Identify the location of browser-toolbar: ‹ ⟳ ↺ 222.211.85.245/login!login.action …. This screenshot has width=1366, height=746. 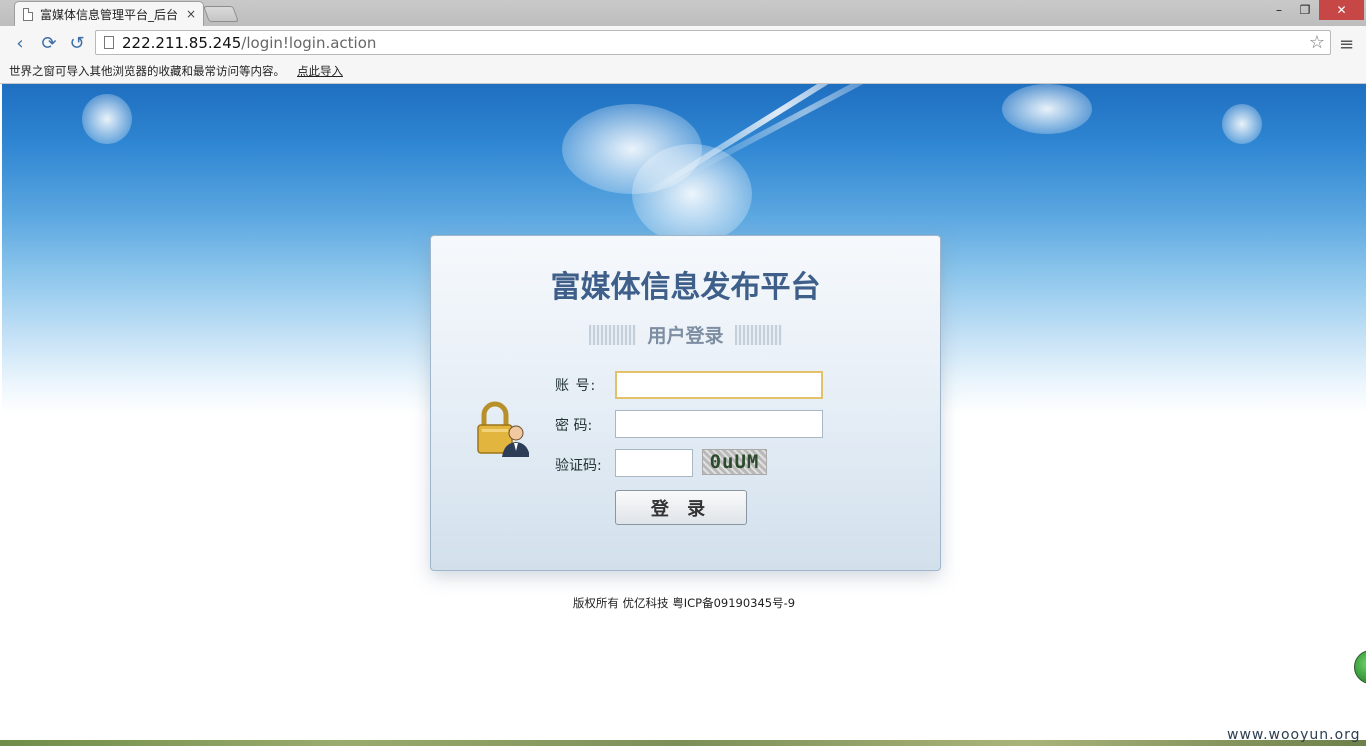
(683, 42).